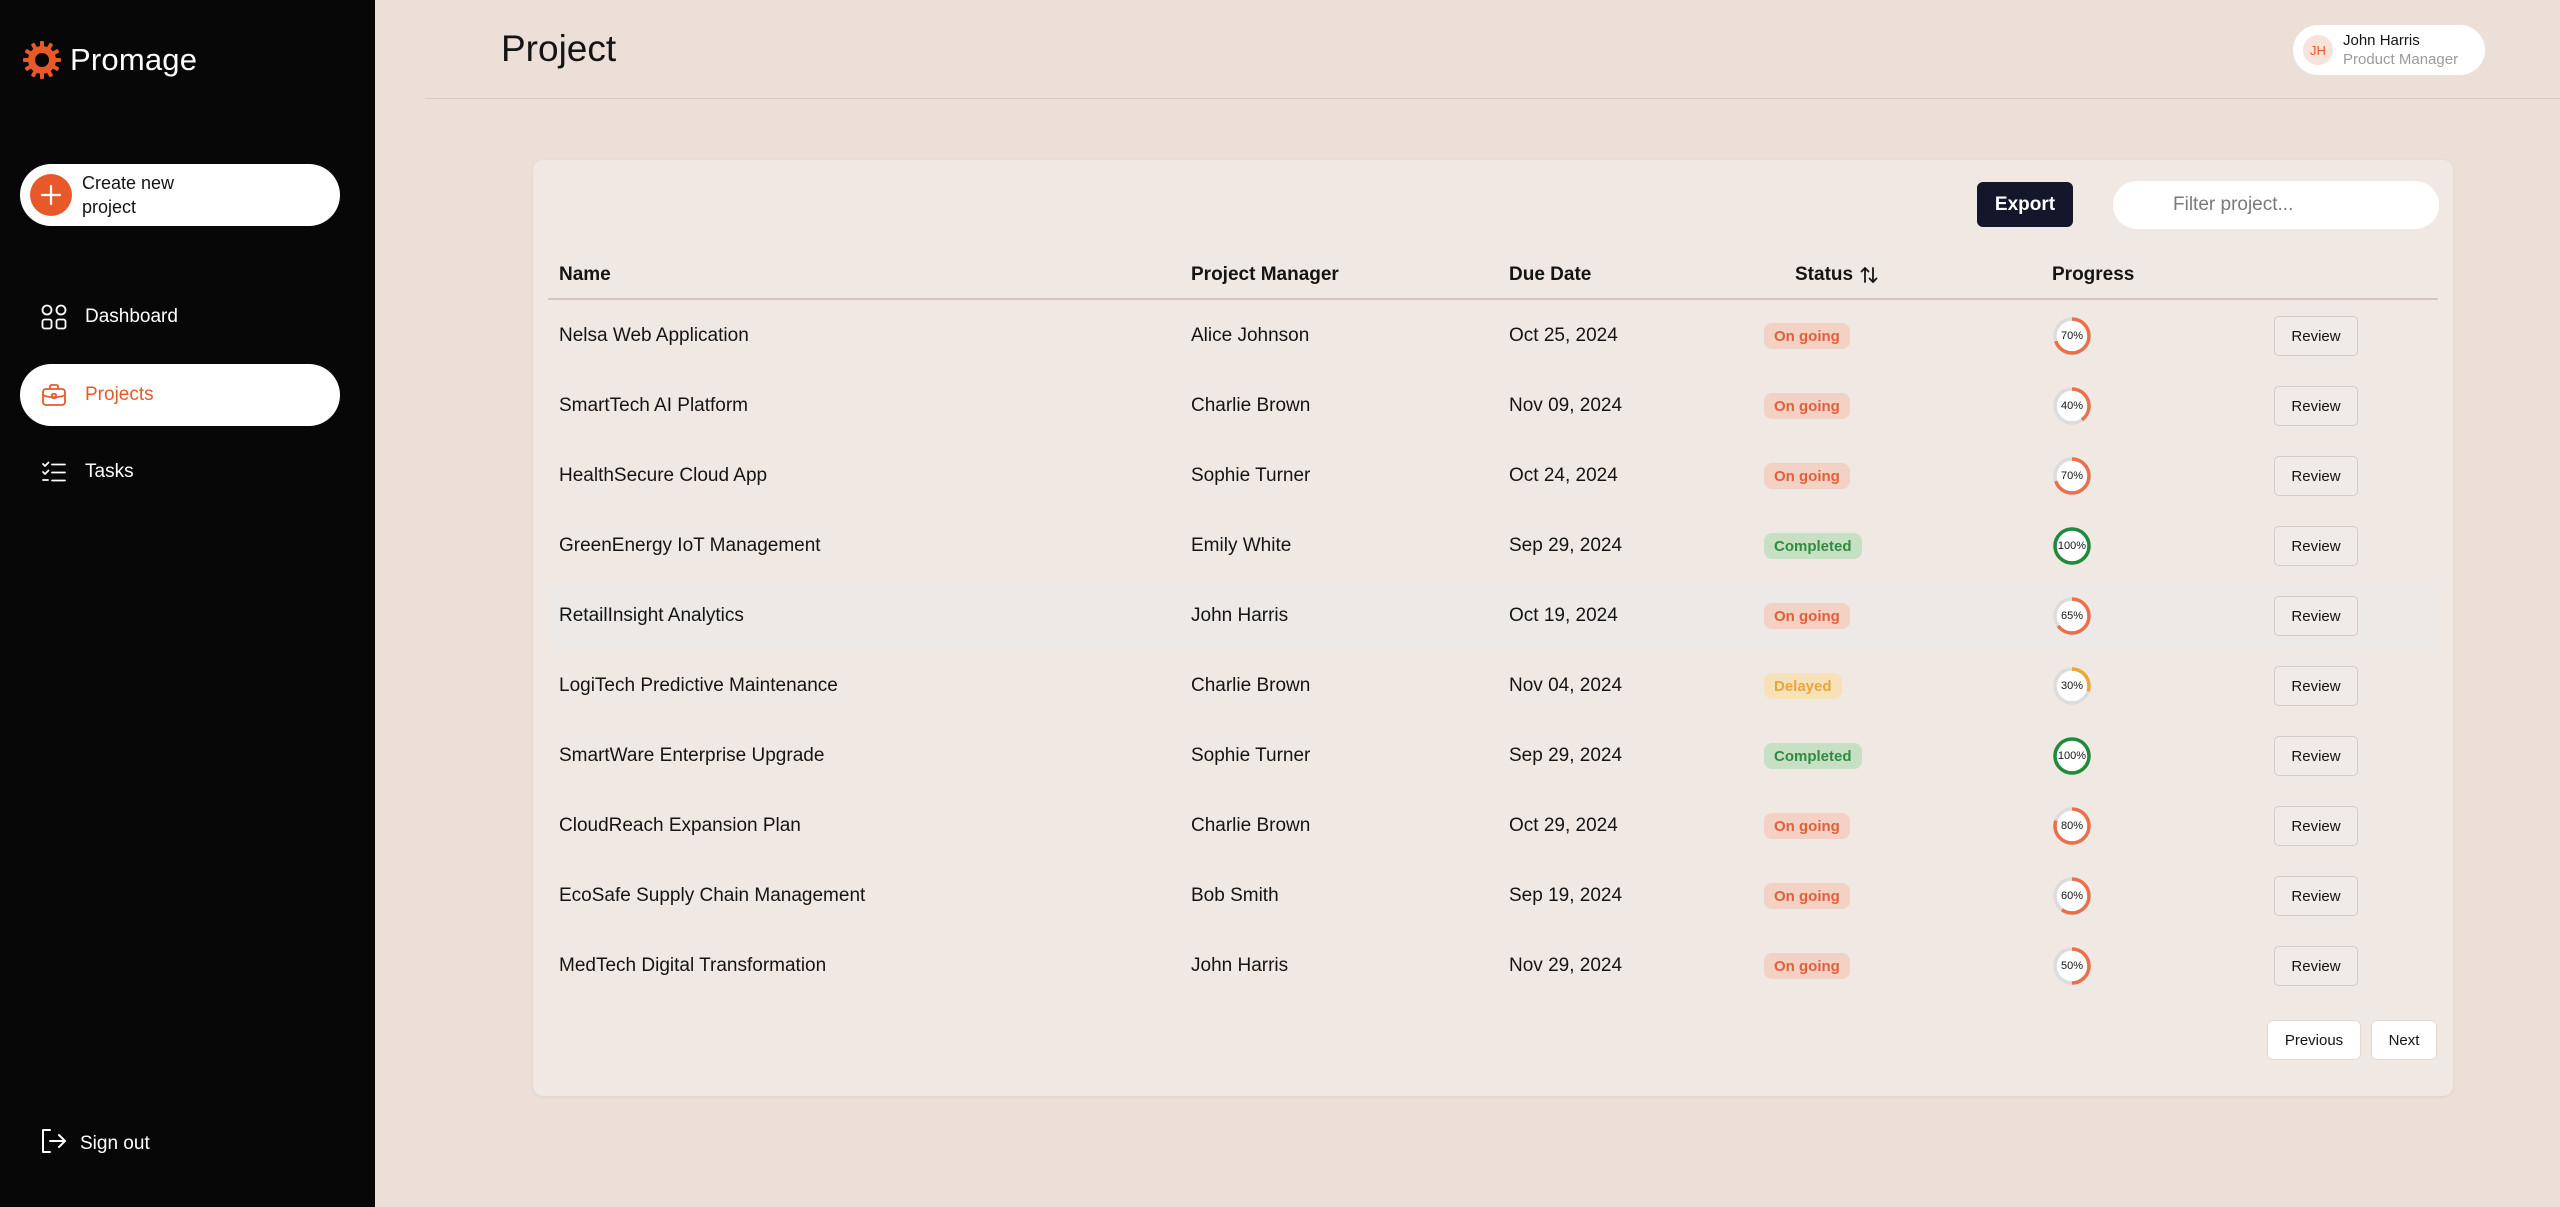 Image resolution: width=2560 pixels, height=1207 pixels. I want to click on project-name: SmartTech AI Platform, so click(654, 405).